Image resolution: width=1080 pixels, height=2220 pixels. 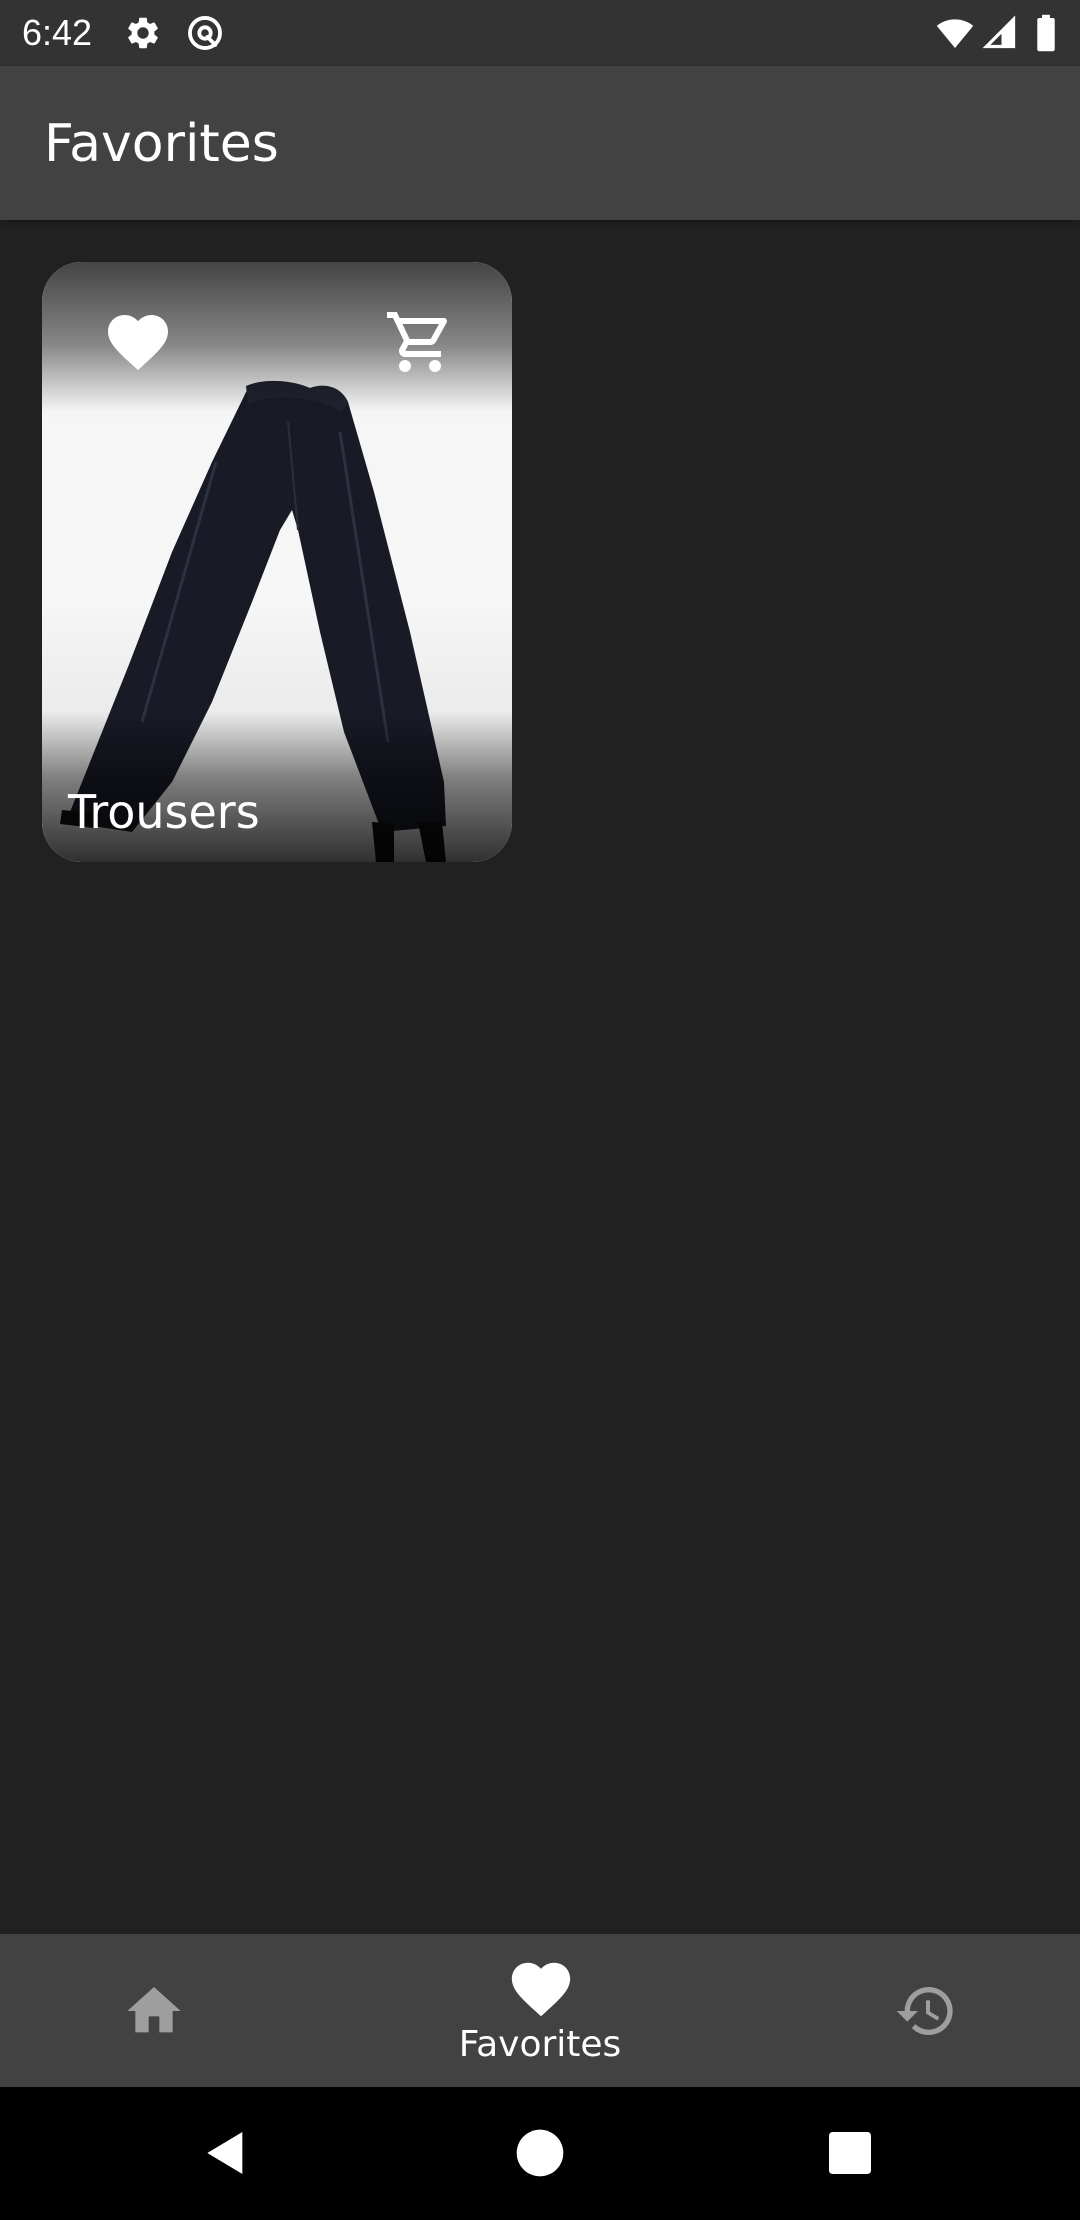 I want to click on history-icon, so click(x=926, y=2011).